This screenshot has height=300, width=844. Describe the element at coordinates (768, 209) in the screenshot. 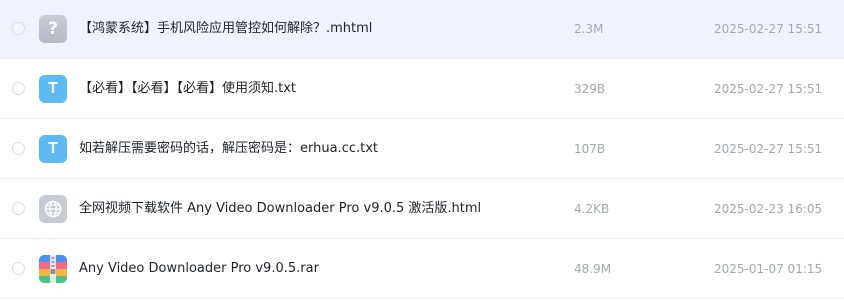

I see `file-modified-date: 2025-02-23 16:05` at that location.